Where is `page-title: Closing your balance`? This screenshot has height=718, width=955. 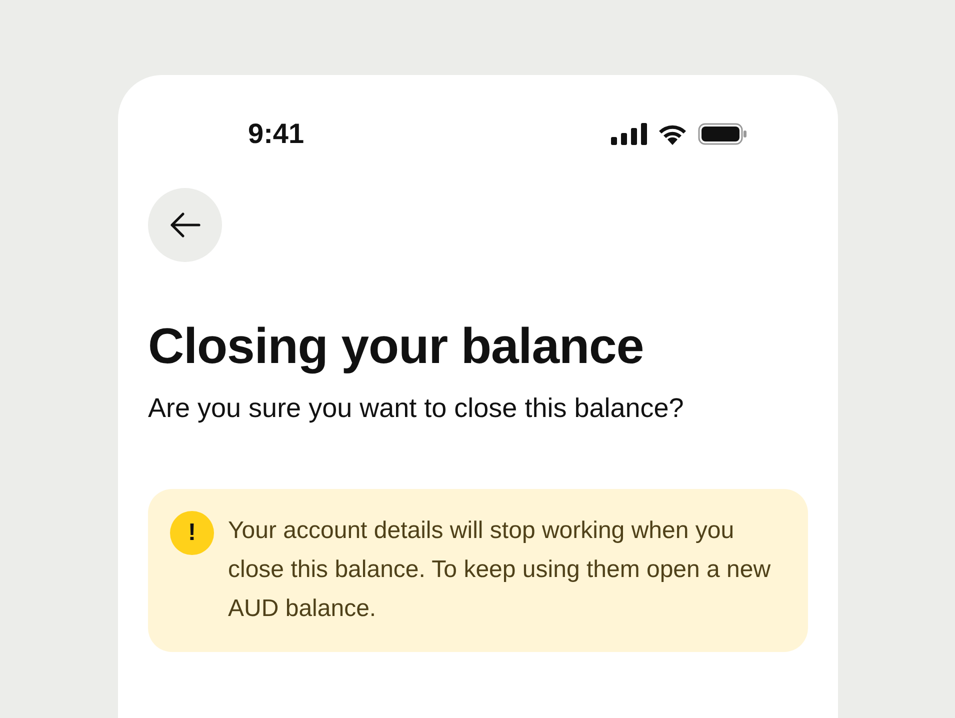
page-title: Closing your balance is located at coordinates (396, 346).